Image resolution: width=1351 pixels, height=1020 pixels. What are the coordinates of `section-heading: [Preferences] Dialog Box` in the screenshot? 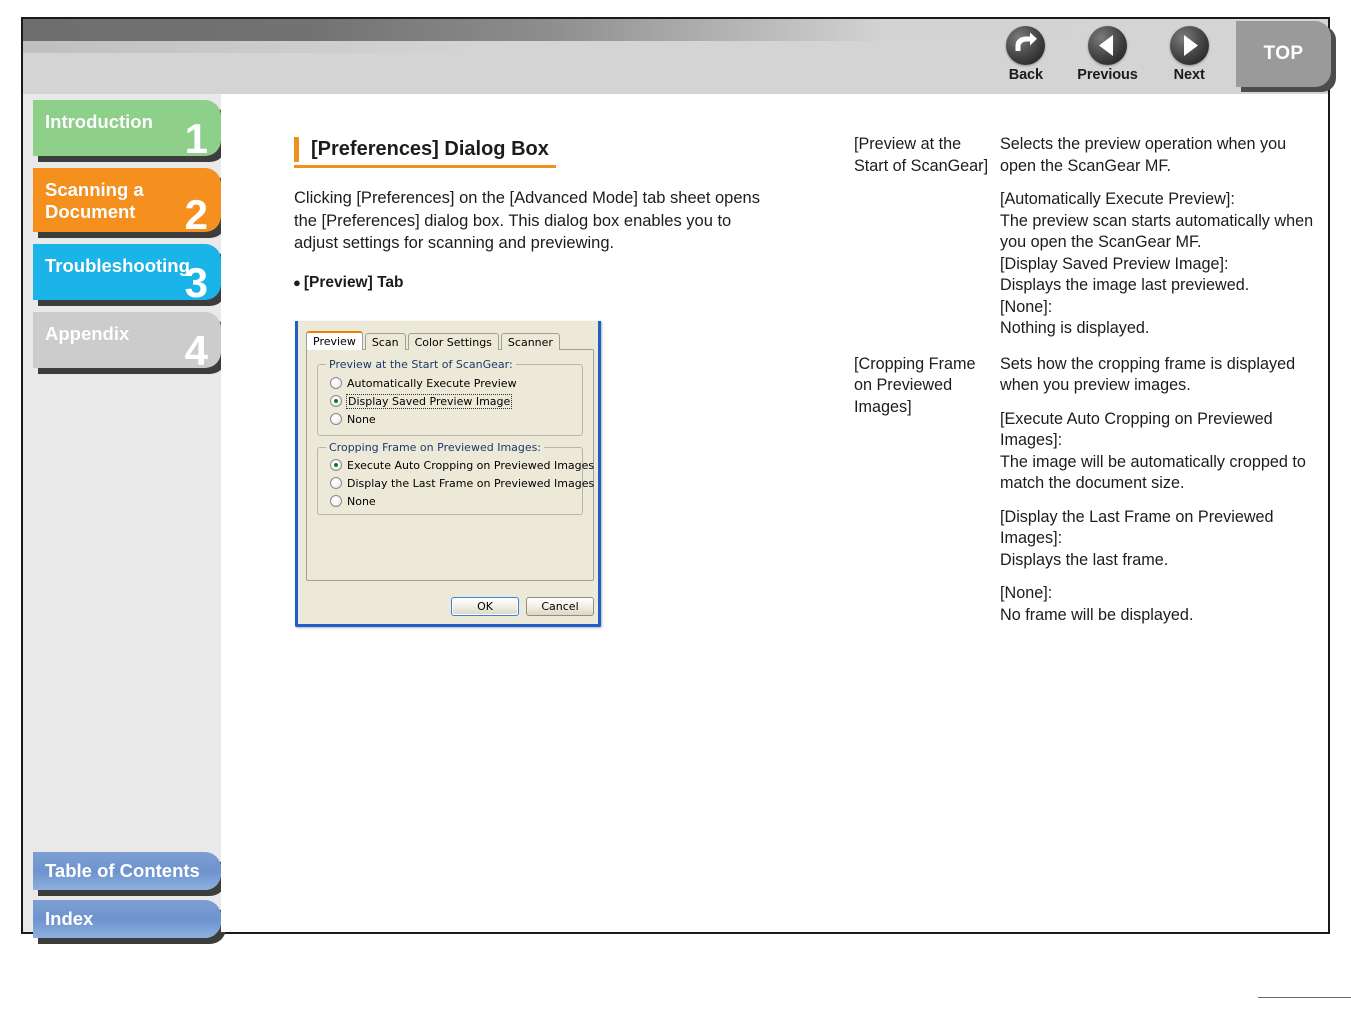 It's located at (429, 152).